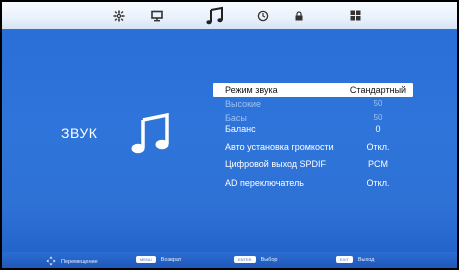 Image resolution: width=459 pixels, height=270 pixels. I want to click on menu-item-value: PCM, so click(378, 164).